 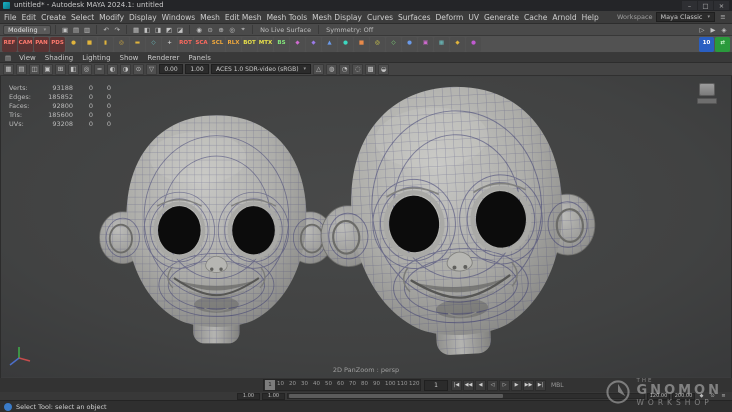 What do you see at coordinates (658, 396) in the screenshot?
I see `playback-end-field: 120.00` at bounding box center [658, 396].